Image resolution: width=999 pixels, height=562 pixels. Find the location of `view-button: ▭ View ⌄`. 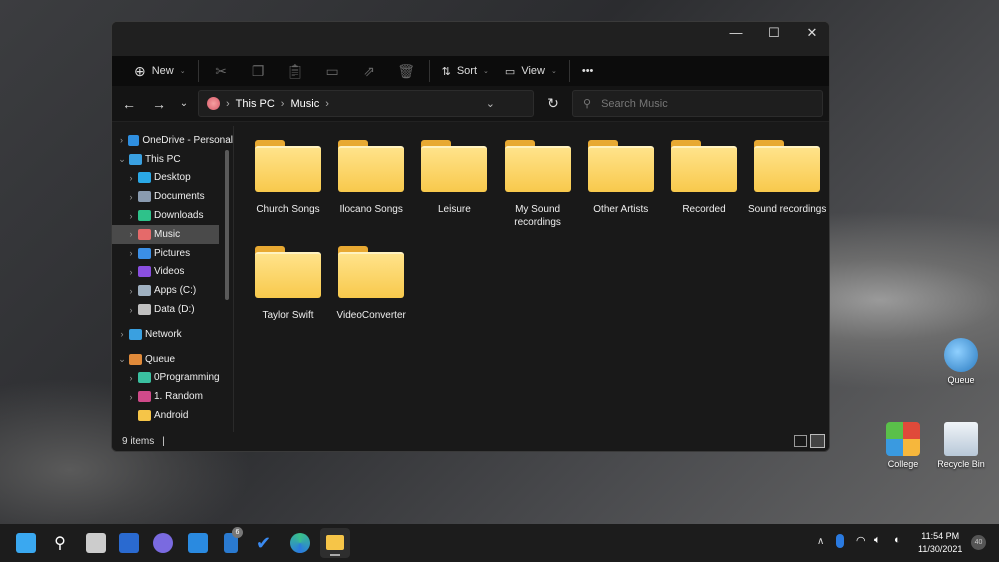

view-button: ▭ View ⌄ is located at coordinates (531, 71).